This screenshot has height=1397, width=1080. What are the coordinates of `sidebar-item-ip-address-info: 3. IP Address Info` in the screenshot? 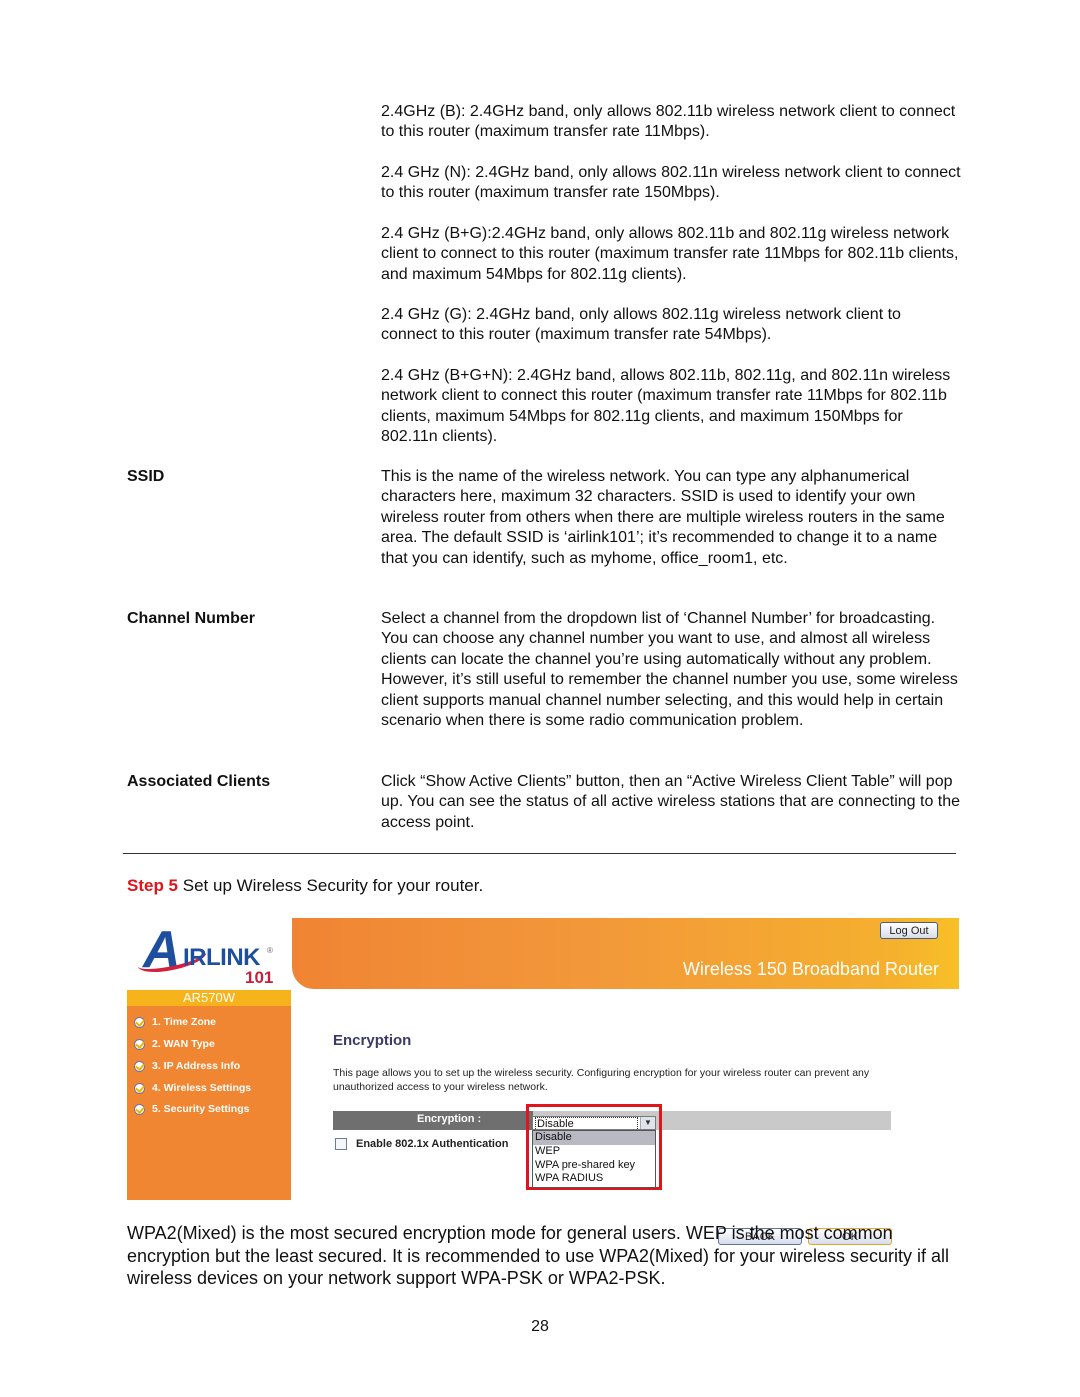 It's located at (187, 1066).